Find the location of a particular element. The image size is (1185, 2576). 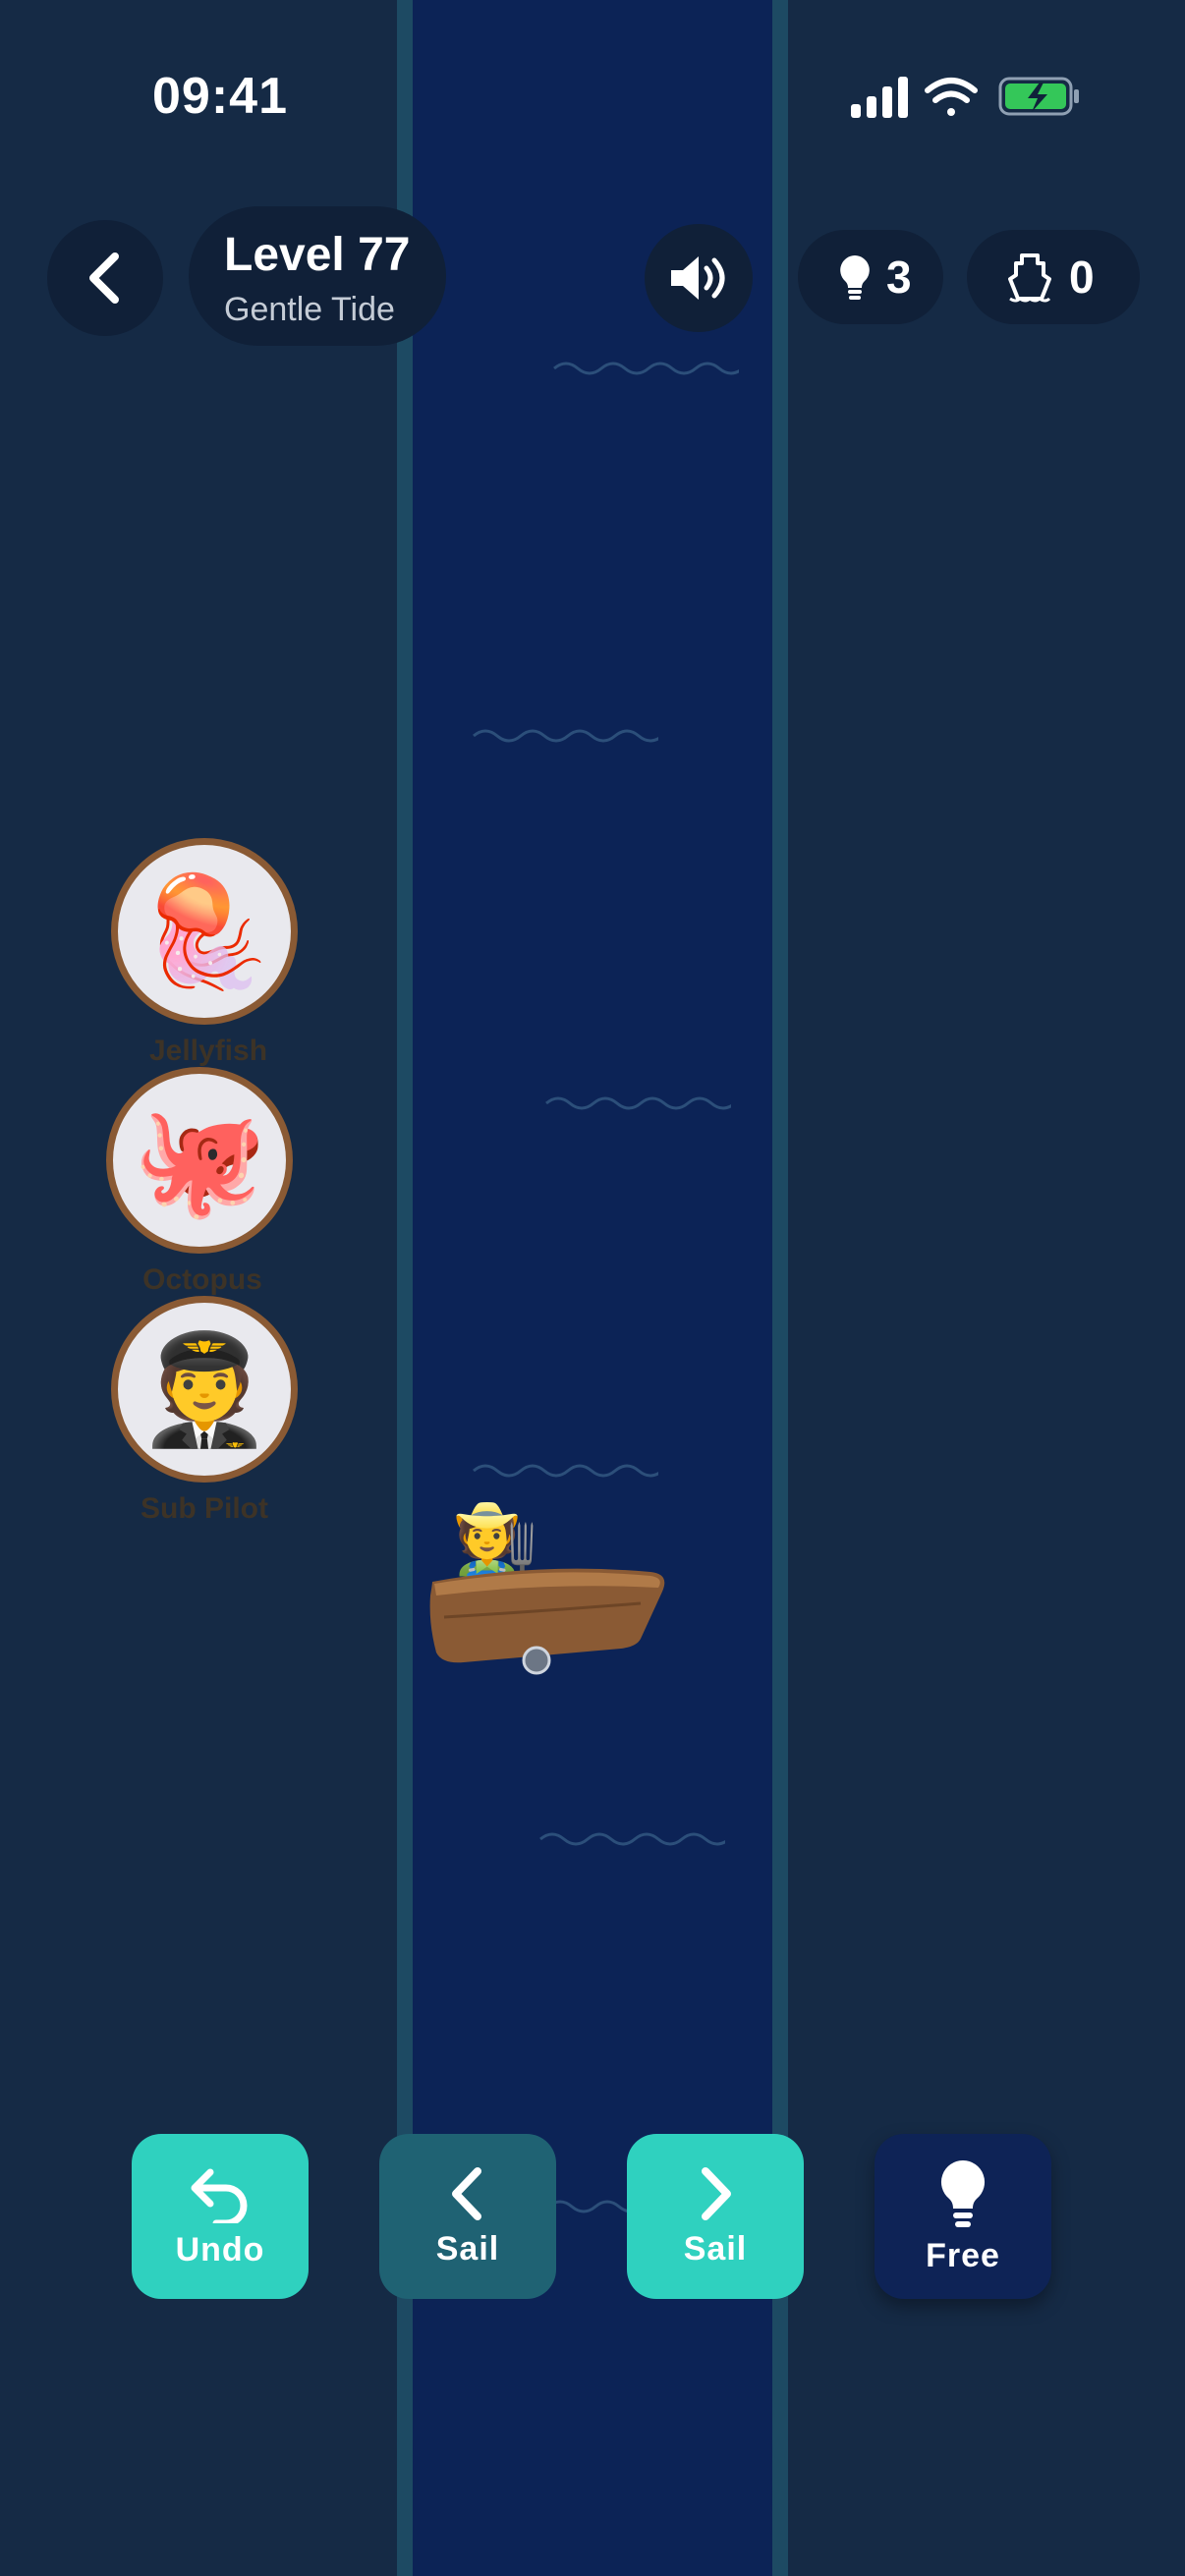

character-label: Octopus is located at coordinates (202, 1279).